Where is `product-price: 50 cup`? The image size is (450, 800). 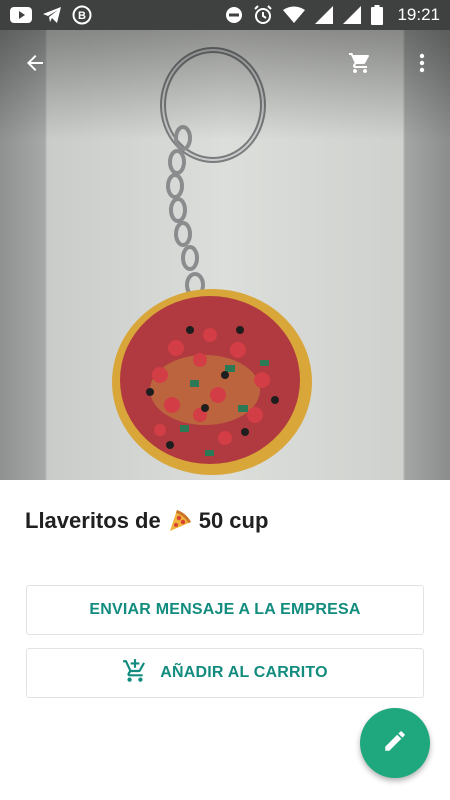
product-price: 50 cup is located at coordinates (233, 520).